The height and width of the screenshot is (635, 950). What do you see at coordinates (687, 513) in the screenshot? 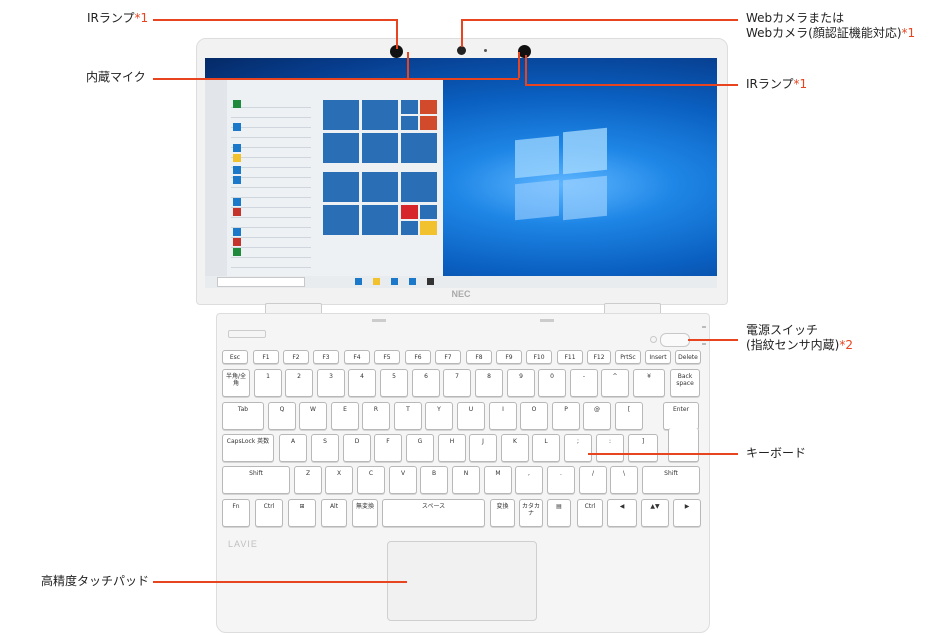
I see `key-row6-12: ▶` at bounding box center [687, 513].